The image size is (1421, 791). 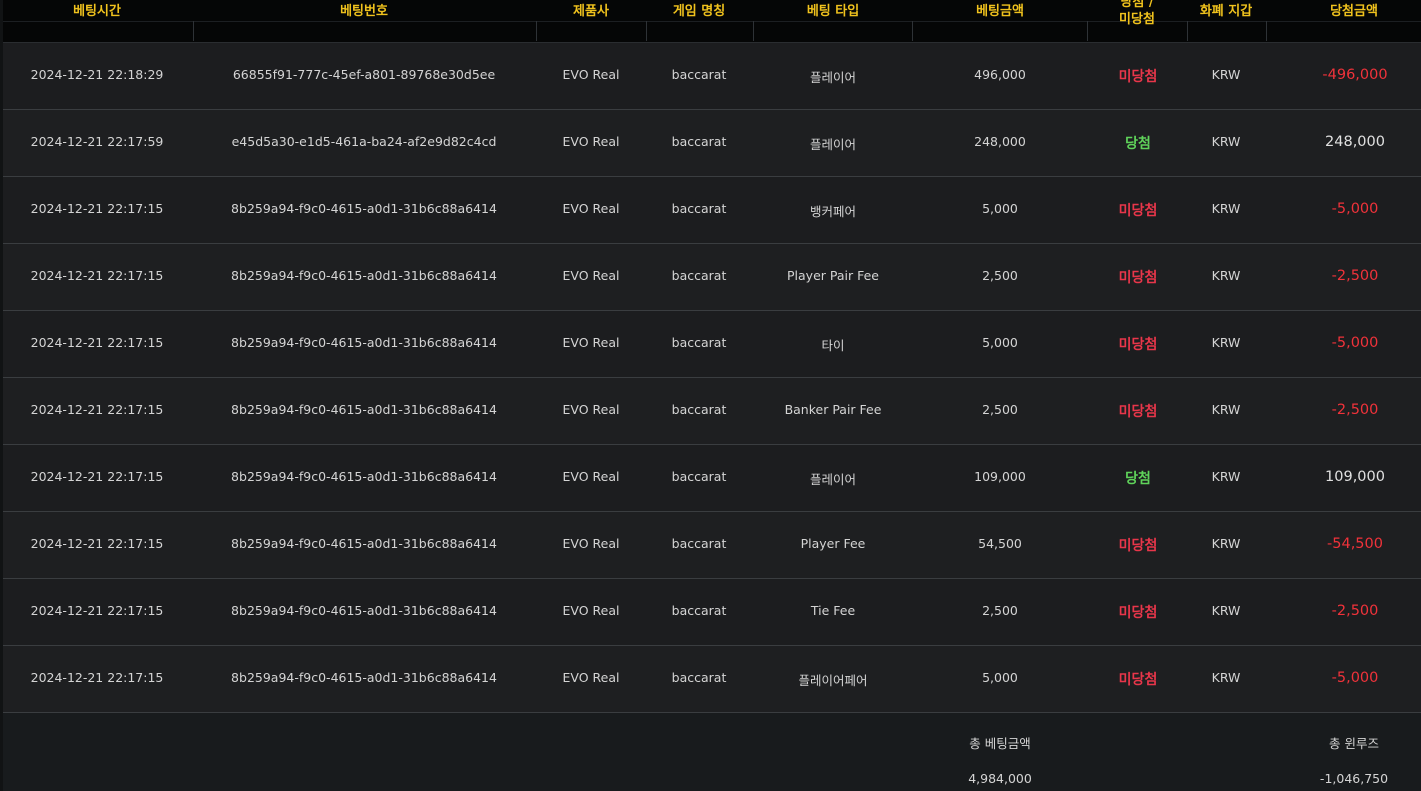 What do you see at coordinates (97, 11) in the screenshot?
I see `column-header-bet-time: 베팅시간` at bounding box center [97, 11].